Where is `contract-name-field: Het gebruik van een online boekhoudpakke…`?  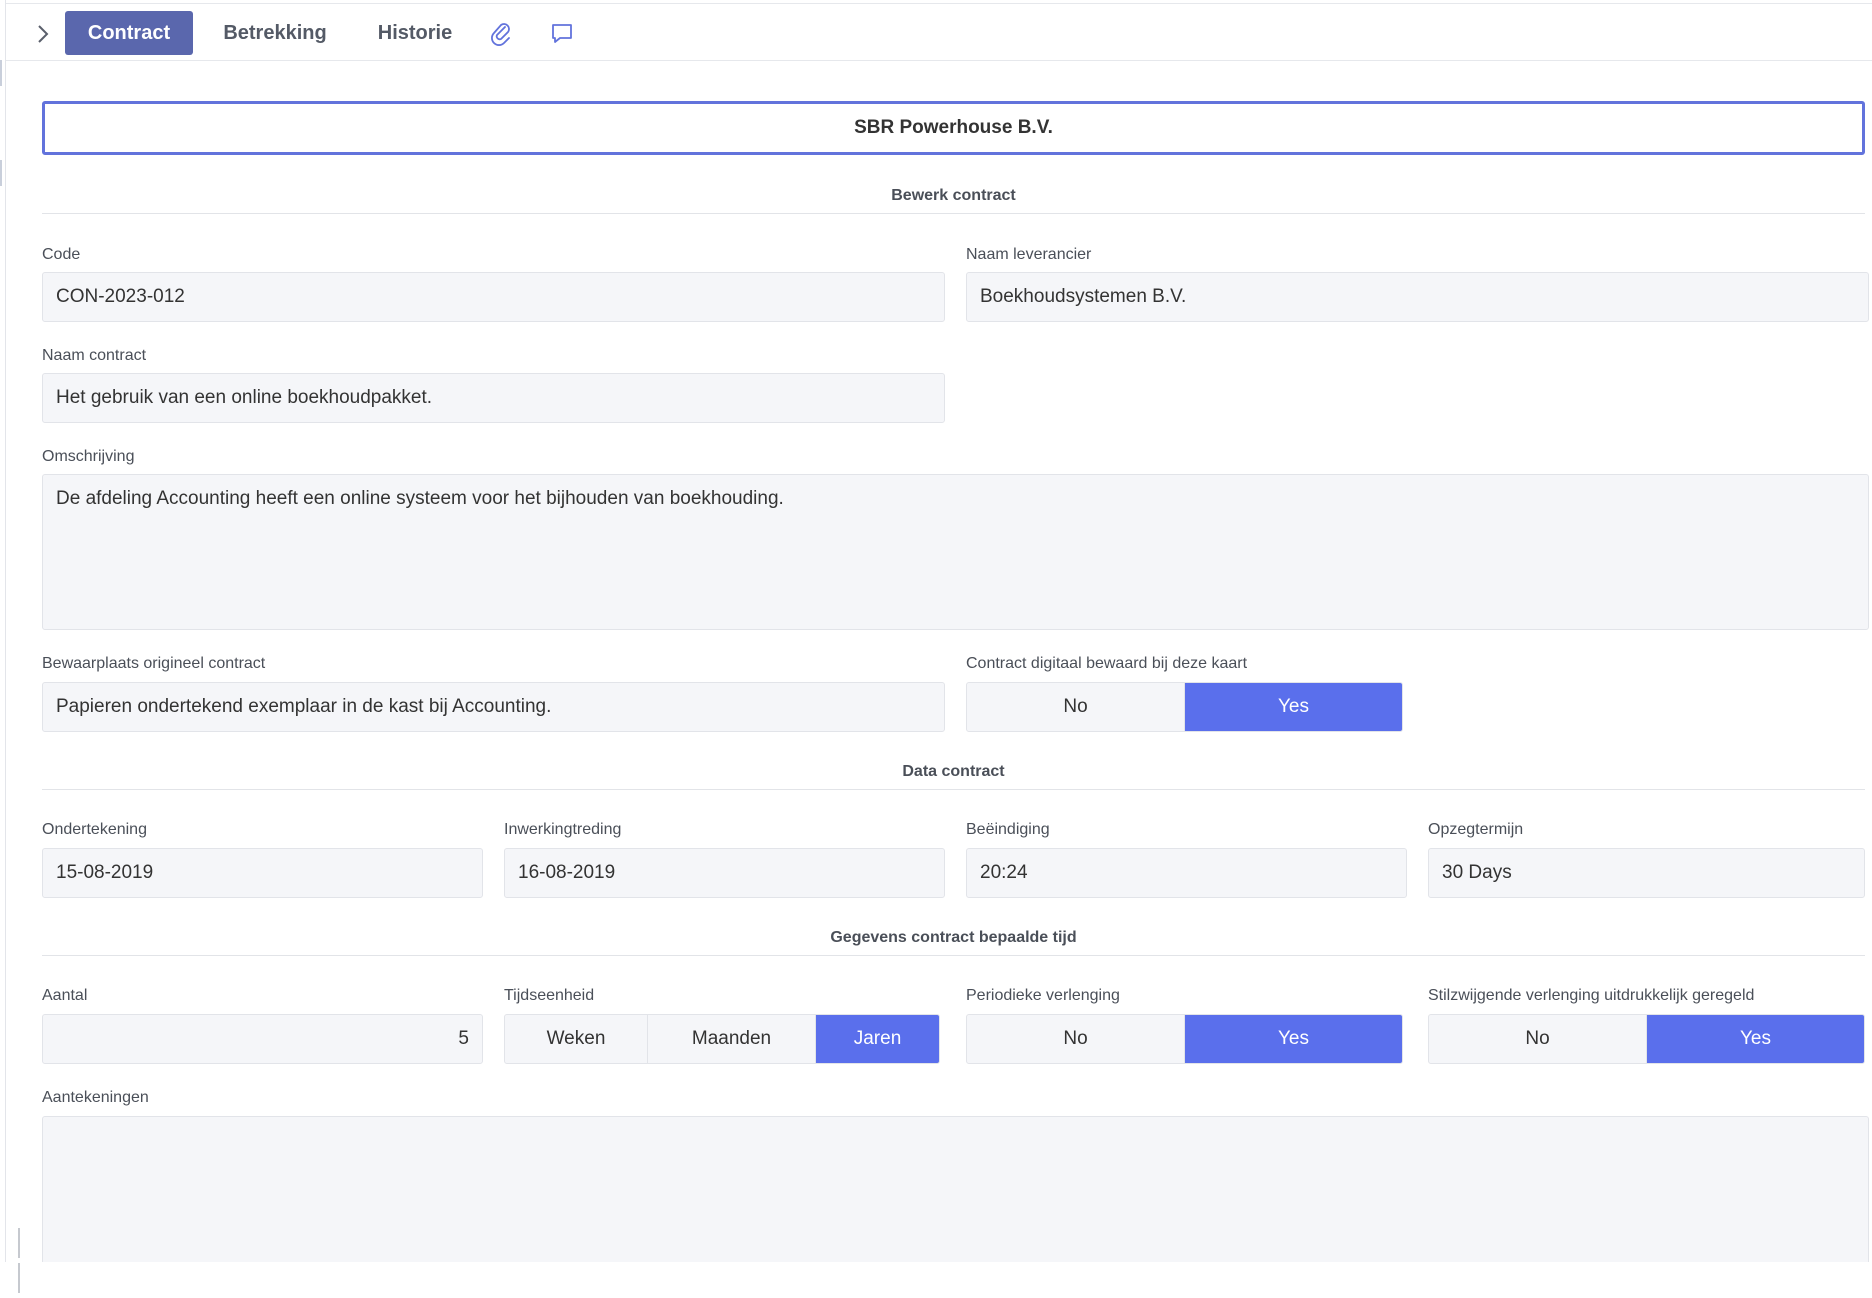
contract-name-field: Het gebruik van een online boekhoudpakke… is located at coordinates (493, 398).